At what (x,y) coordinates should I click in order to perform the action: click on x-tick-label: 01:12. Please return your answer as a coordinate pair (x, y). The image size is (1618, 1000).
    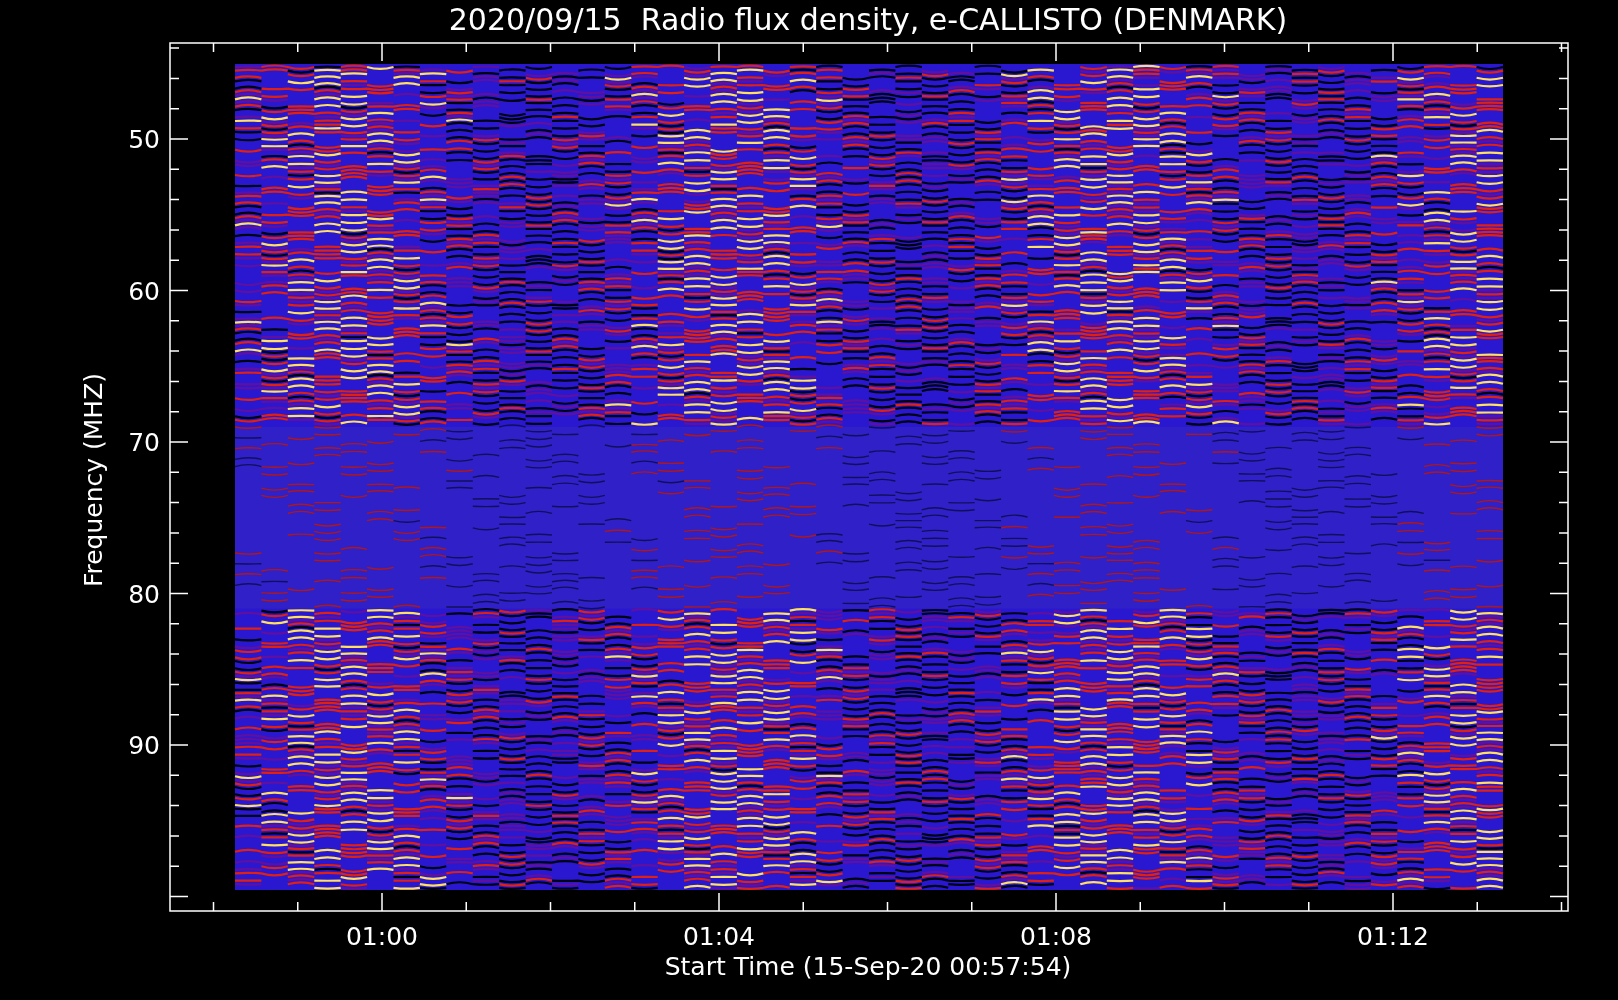
    Looking at the image, I should click on (1393, 936).